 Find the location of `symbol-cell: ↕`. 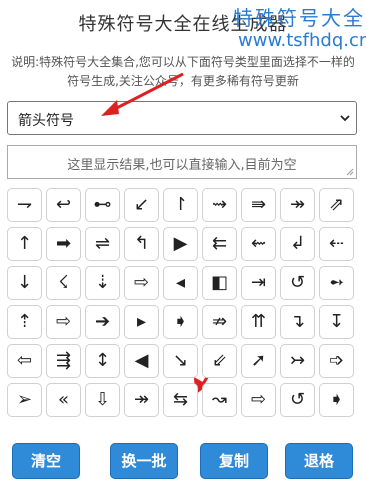

symbol-cell: ↕ is located at coordinates (102, 361).